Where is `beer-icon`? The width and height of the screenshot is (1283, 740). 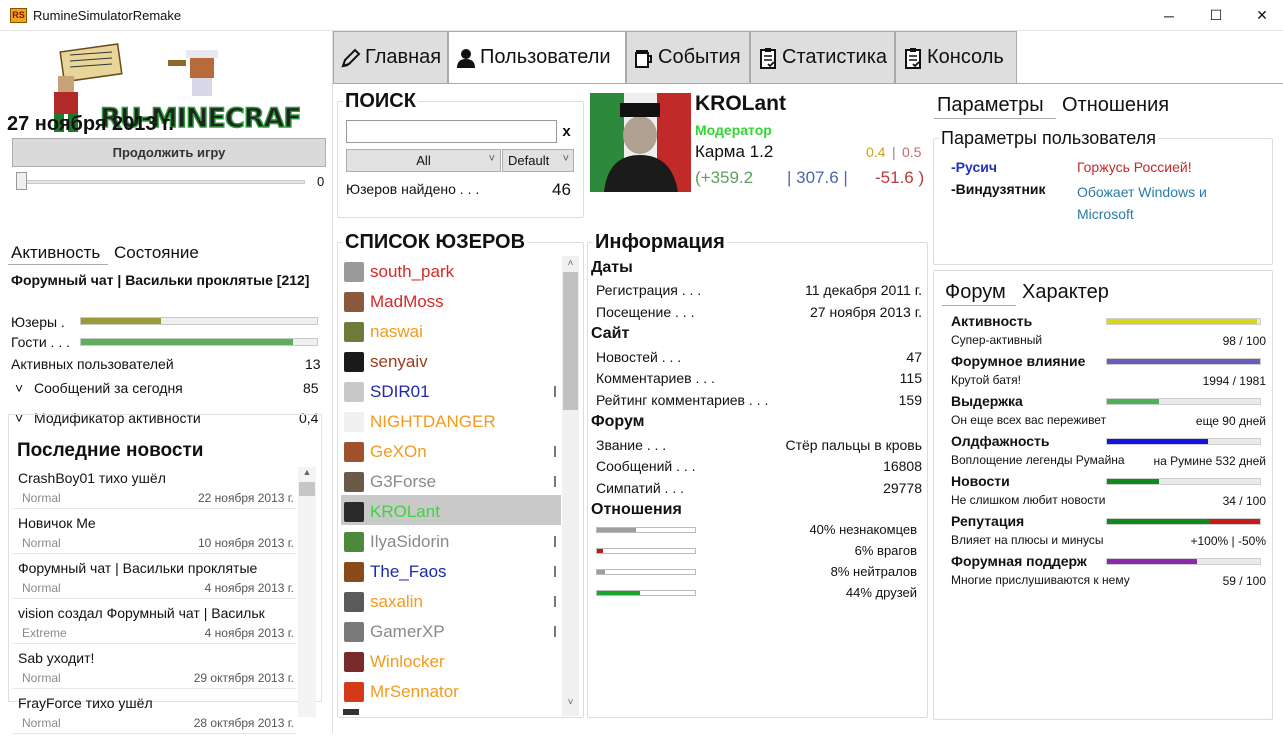 beer-icon is located at coordinates (643, 58).